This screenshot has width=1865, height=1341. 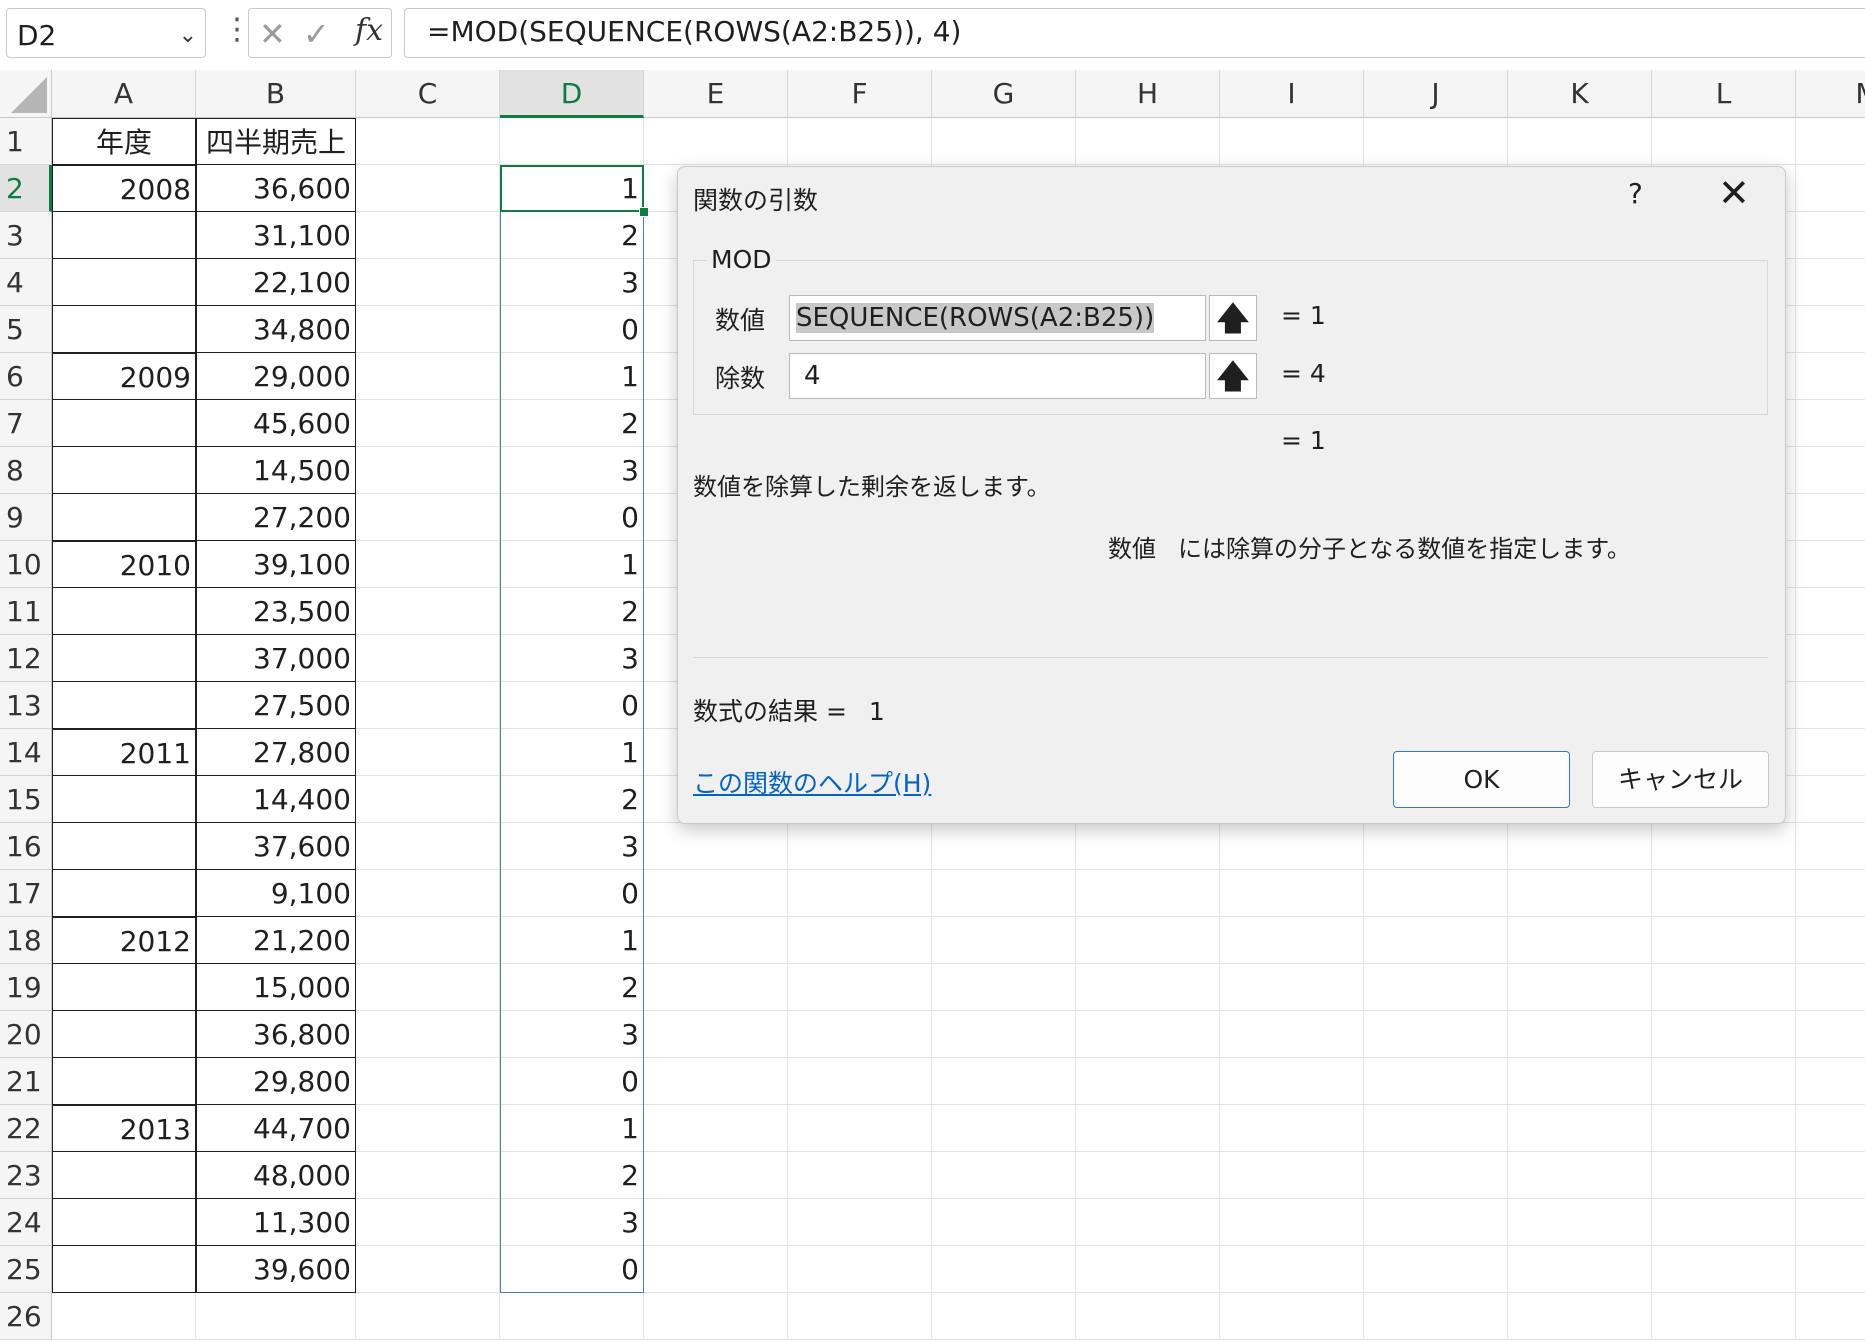 I want to click on select-all-button, so click(x=26, y=94).